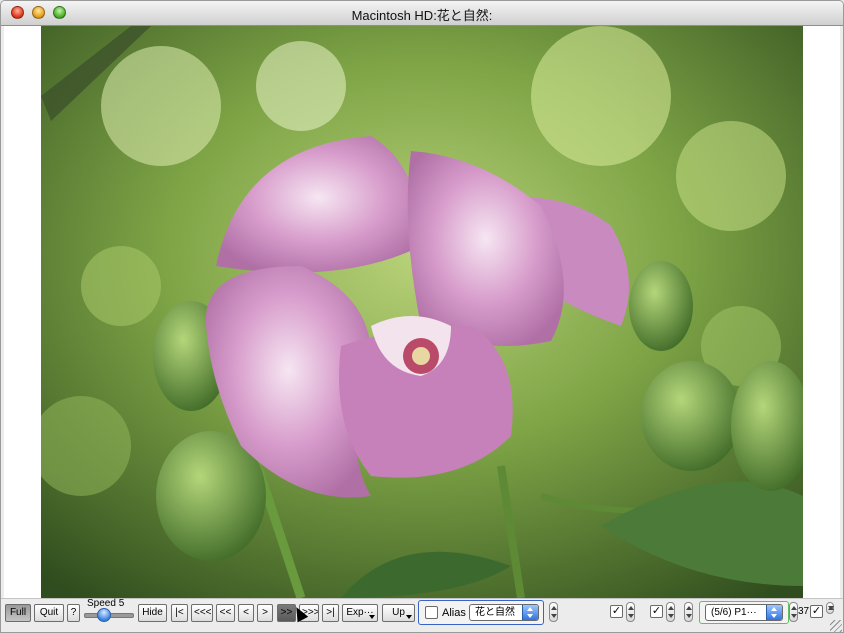 The width and height of the screenshot is (844, 633). Describe the element at coordinates (836, 626) in the screenshot. I see `resize-grip-icon` at that location.